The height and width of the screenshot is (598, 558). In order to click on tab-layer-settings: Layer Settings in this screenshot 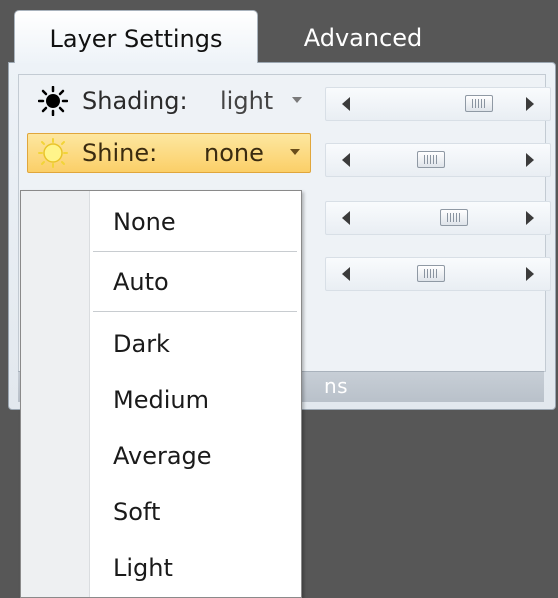, I will do `click(136, 36)`.